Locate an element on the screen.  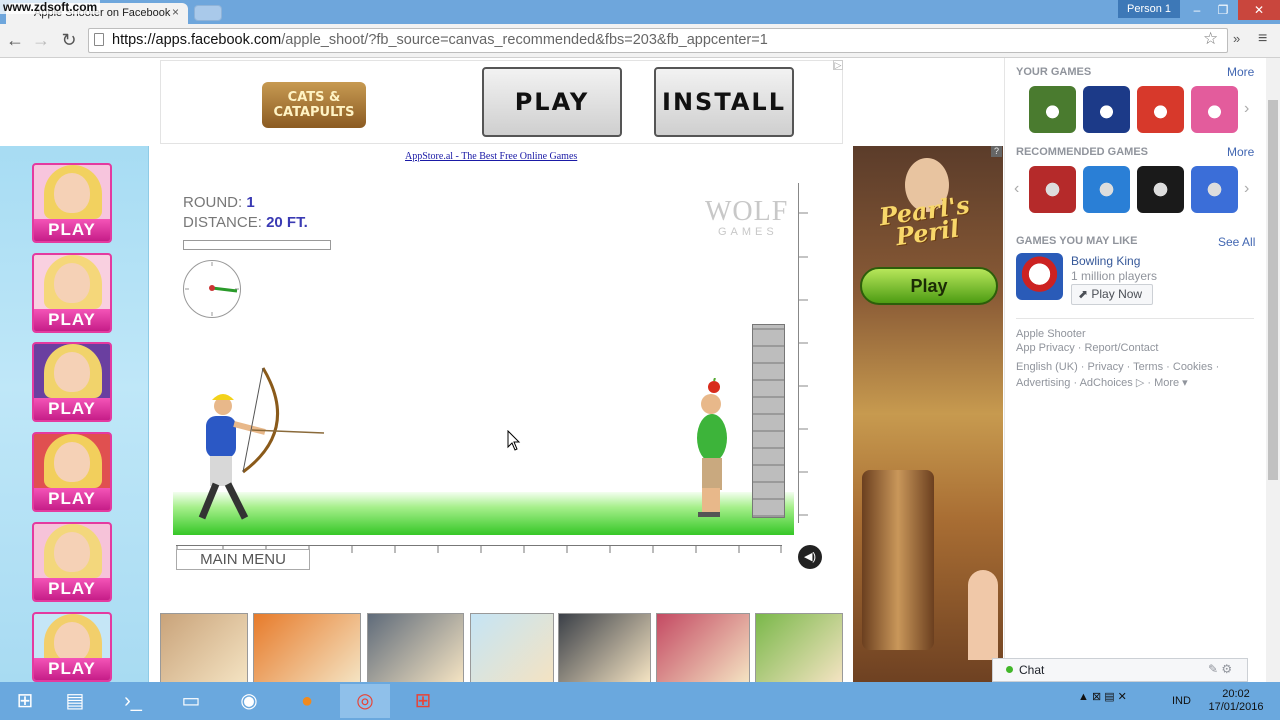
angle-dial is located at coordinates (212, 289).